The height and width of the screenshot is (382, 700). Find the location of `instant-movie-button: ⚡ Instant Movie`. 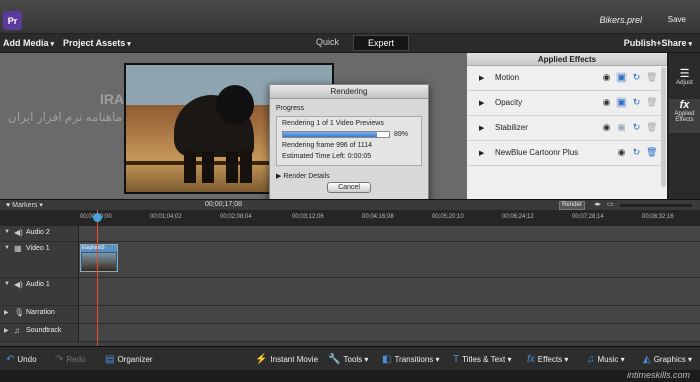

instant-movie-button: ⚡ Instant Movie is located at coordinates (286, 359).